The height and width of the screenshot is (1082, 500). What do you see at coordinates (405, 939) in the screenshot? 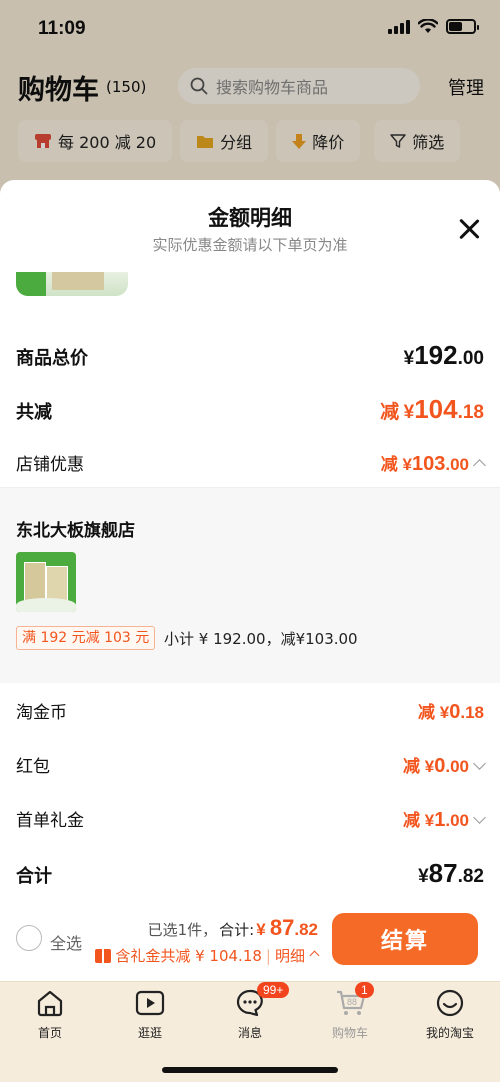
I see `checkout-button: 结算` at bounding box center [405, 939].